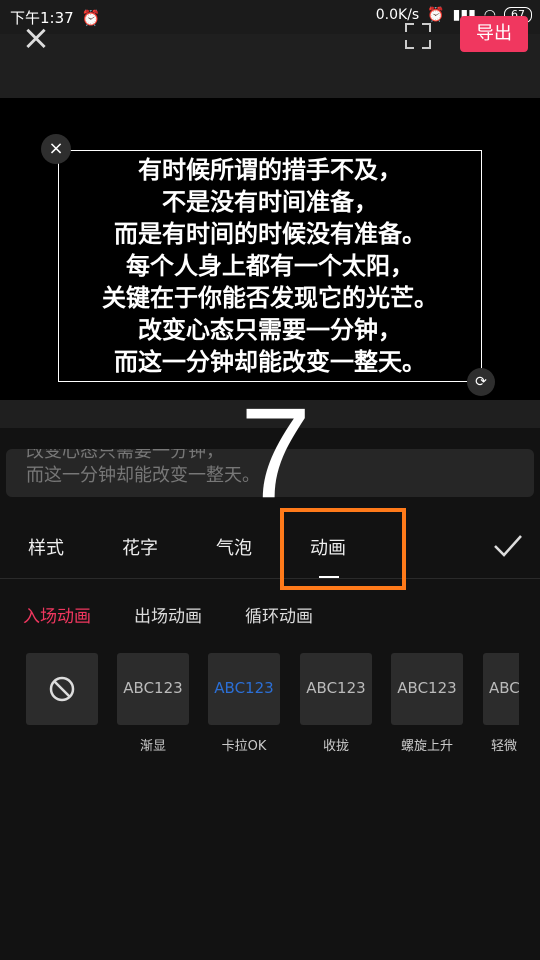 This screenshot has height=960, width=540. What do you see at coordinates (481, 382) in the screenshot?
I see `rotate-scale-icon: ⟳` at bounding box center [481, 382].